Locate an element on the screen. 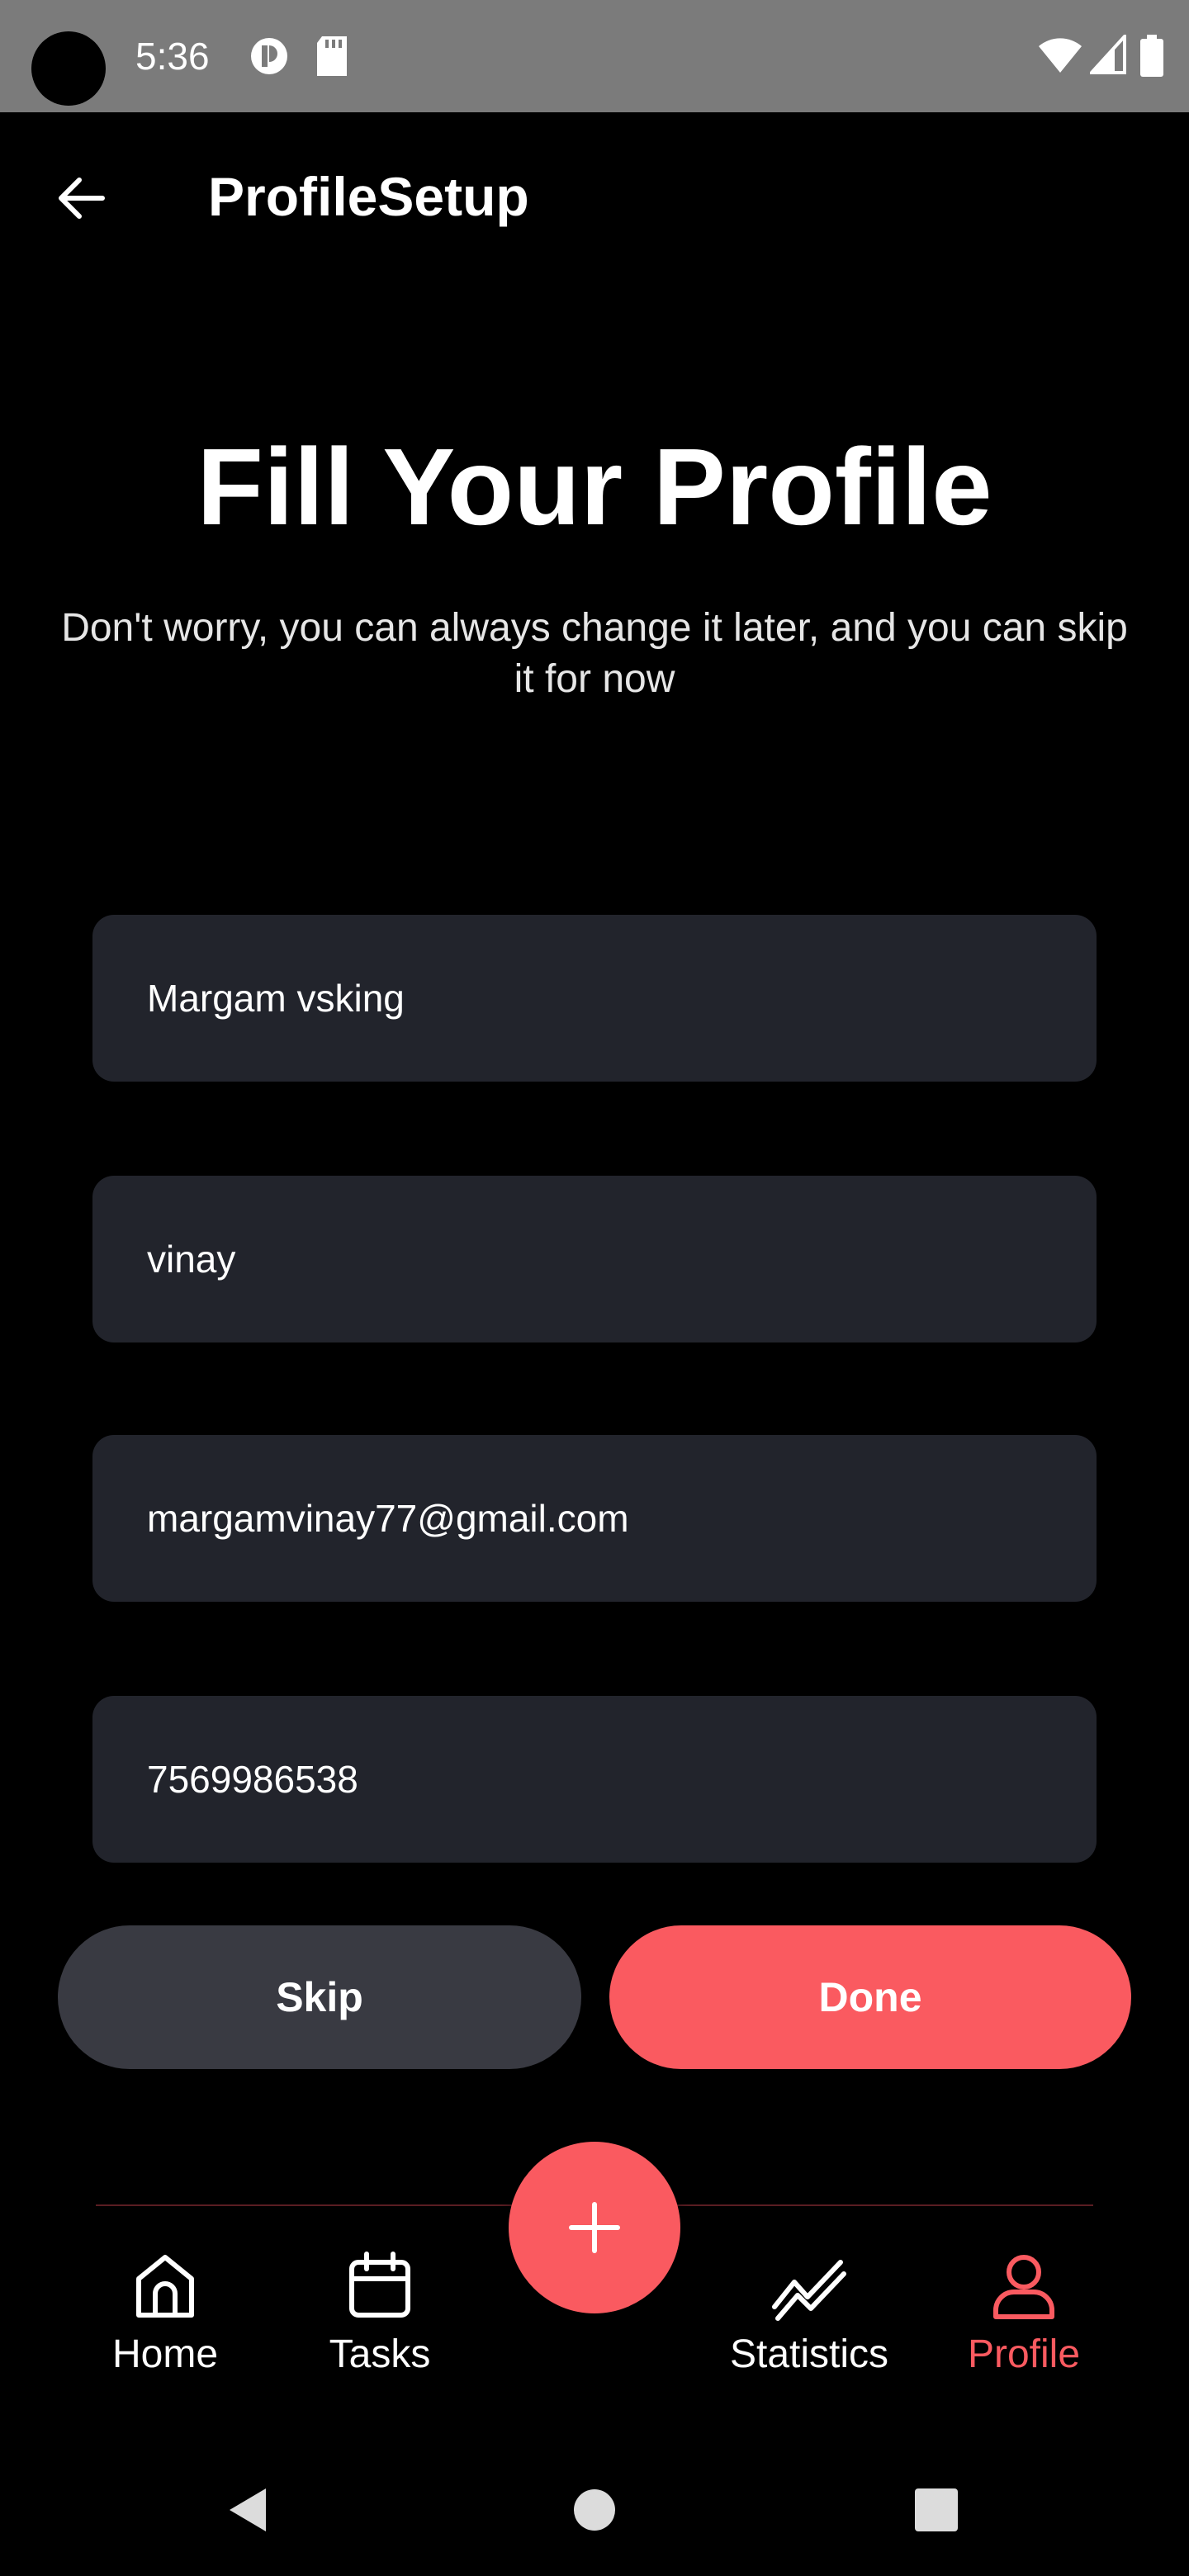  chart-line-icon is located at coordinates (809, 2290).